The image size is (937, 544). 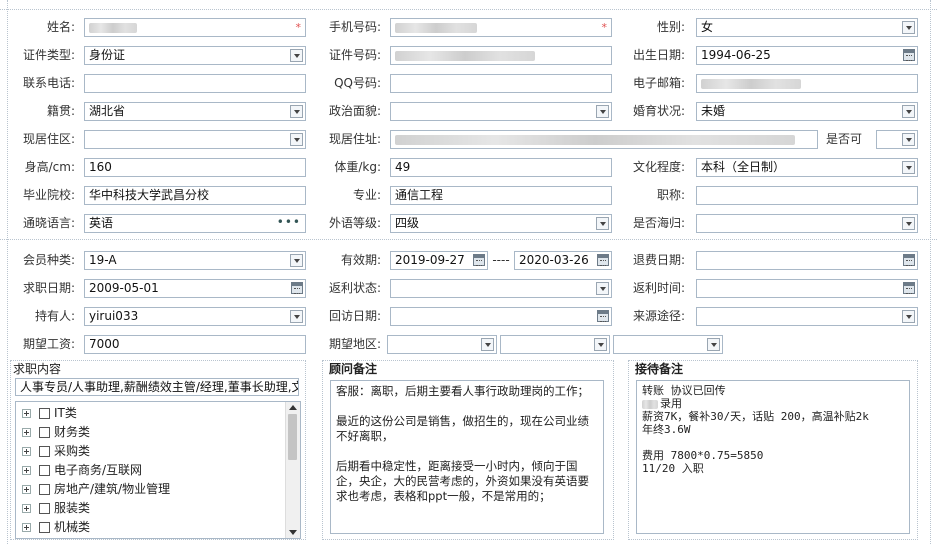 What do you see at coordinates (604, 139) in the screenshot?
I see `residence-address-input` at bounding box center [604, 139].